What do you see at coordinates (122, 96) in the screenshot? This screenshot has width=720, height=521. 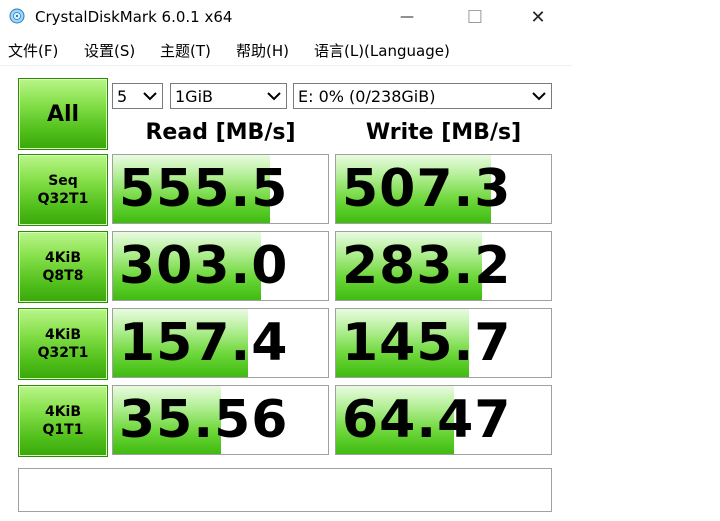 I see `test-count-value: 5` at bounding box center [122, 96].